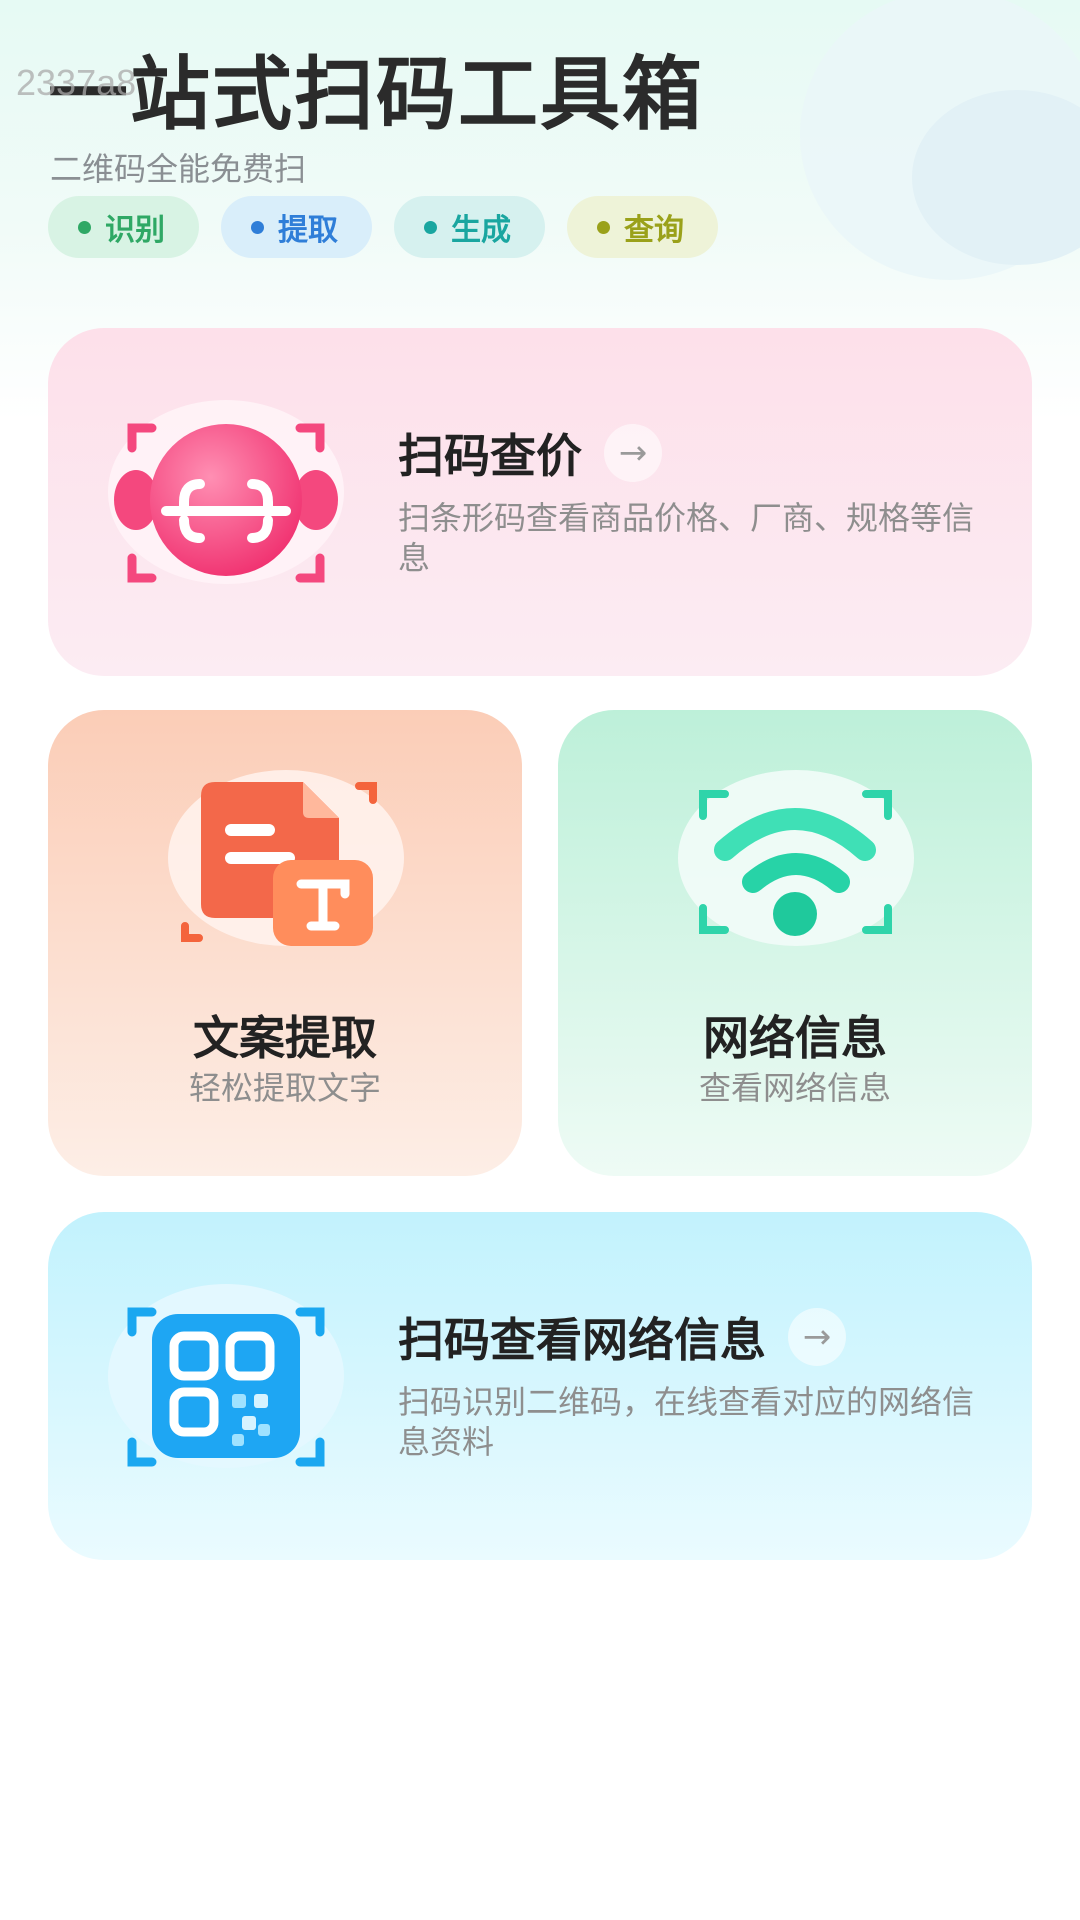 The width and height of the screenshot is (1080, 1920). What do you see at coordinates (135, 230) in the screenshot?
I see `tag-label: 识别` at bounding box center [135, 230].